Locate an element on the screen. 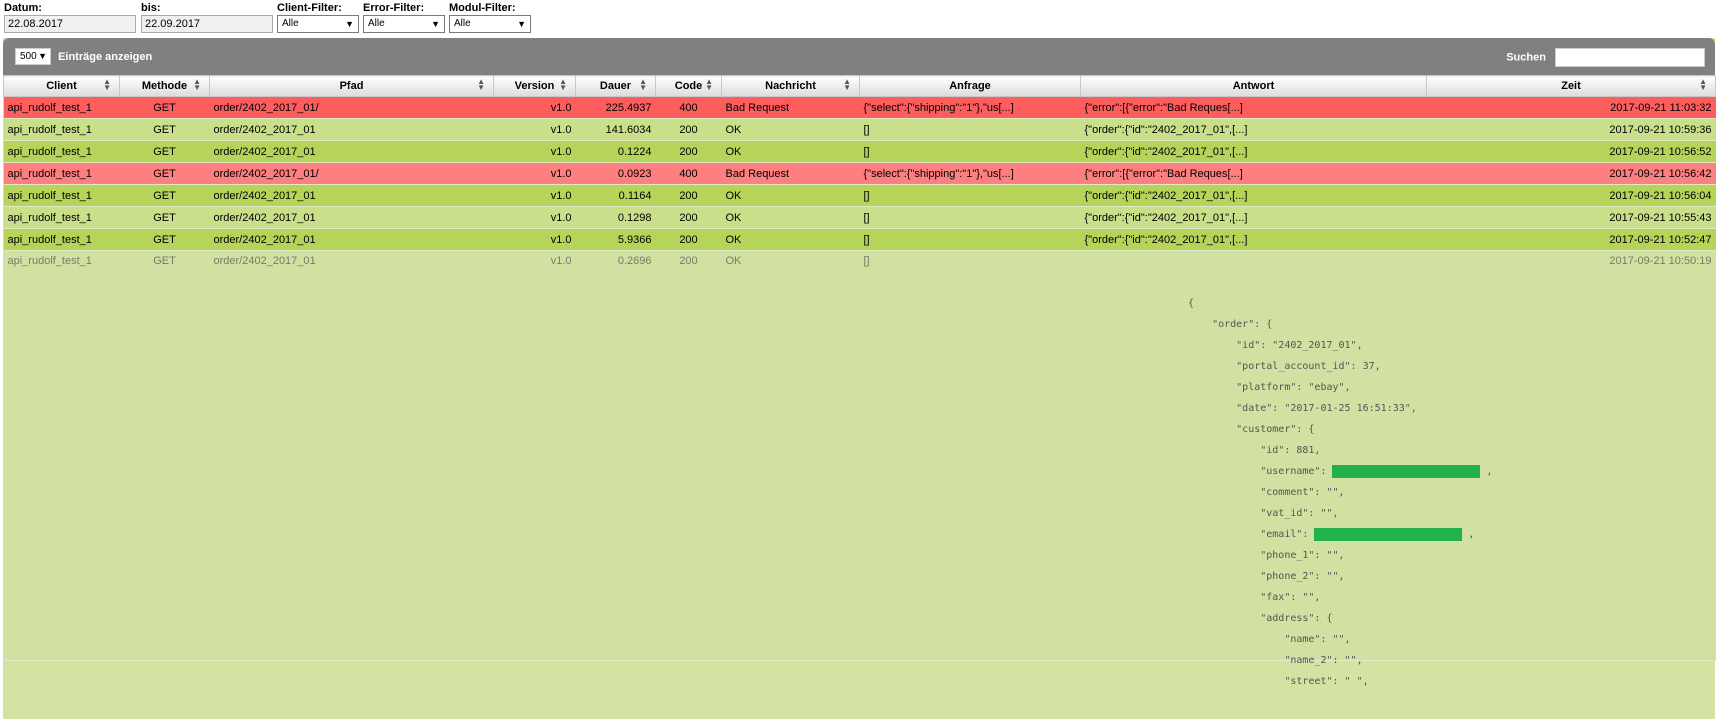 This screenshot has width=1718, height=721. cell-time: 2017-09-21 11:03:32 is located at coordinates (1571, 107).